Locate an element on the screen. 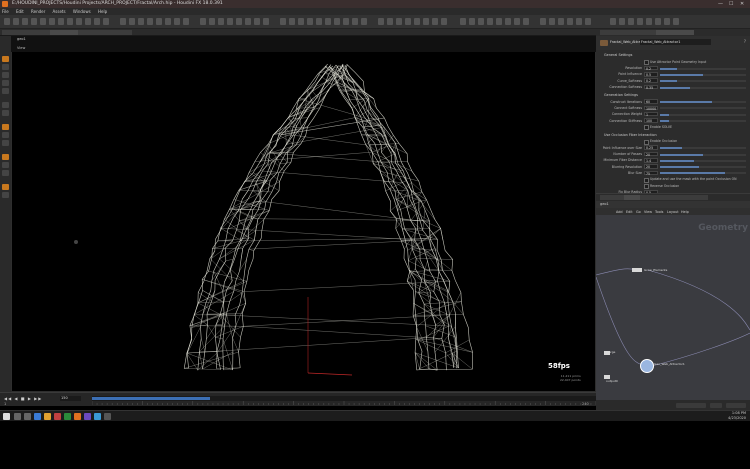  menu-render: Render is located at coordinates (38, 11).